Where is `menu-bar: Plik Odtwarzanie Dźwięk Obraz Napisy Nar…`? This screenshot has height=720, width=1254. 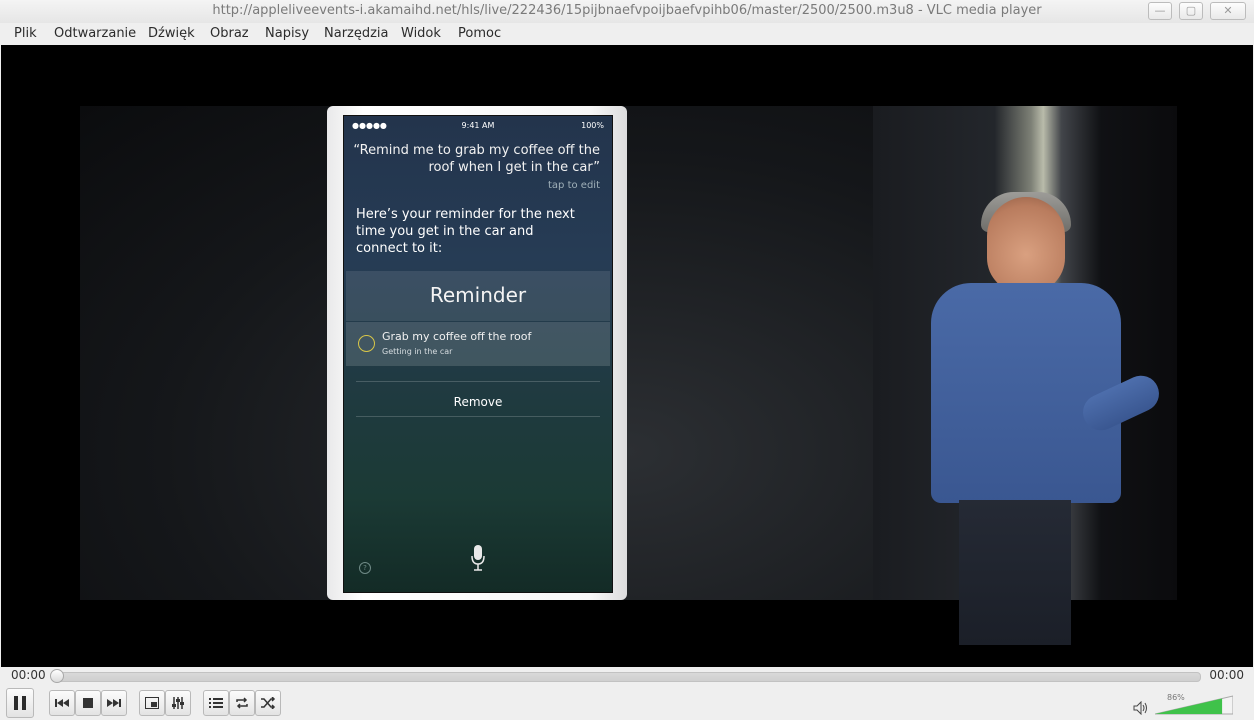 menu-bar: Plik Odtwarzanie Dźwięk Obraz Napisy Nar… is located at coordinates (627, 34).